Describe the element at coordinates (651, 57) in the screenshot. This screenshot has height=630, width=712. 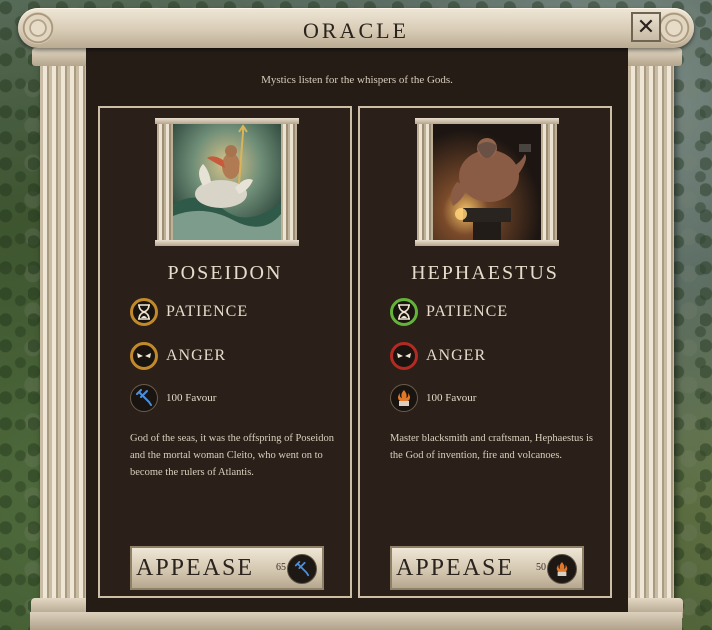
I see `right-column-capital` at that location.